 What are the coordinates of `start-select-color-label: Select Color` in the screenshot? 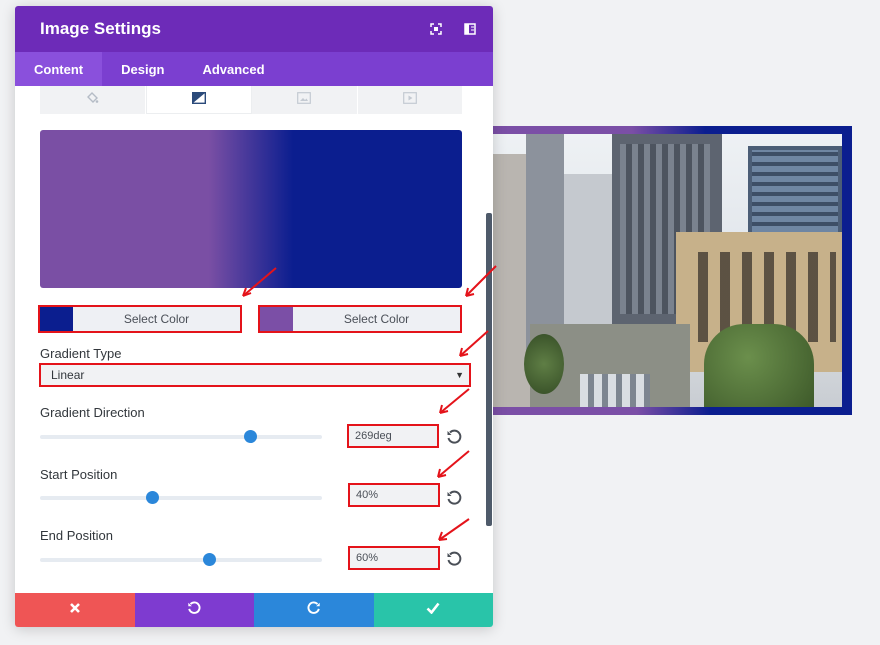 It's located at (156, 319).